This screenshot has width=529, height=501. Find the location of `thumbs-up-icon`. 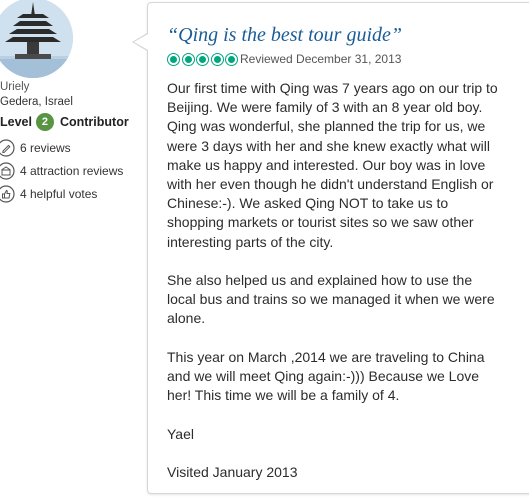

thumbs-up-icon is located at coordinates (7, 194).